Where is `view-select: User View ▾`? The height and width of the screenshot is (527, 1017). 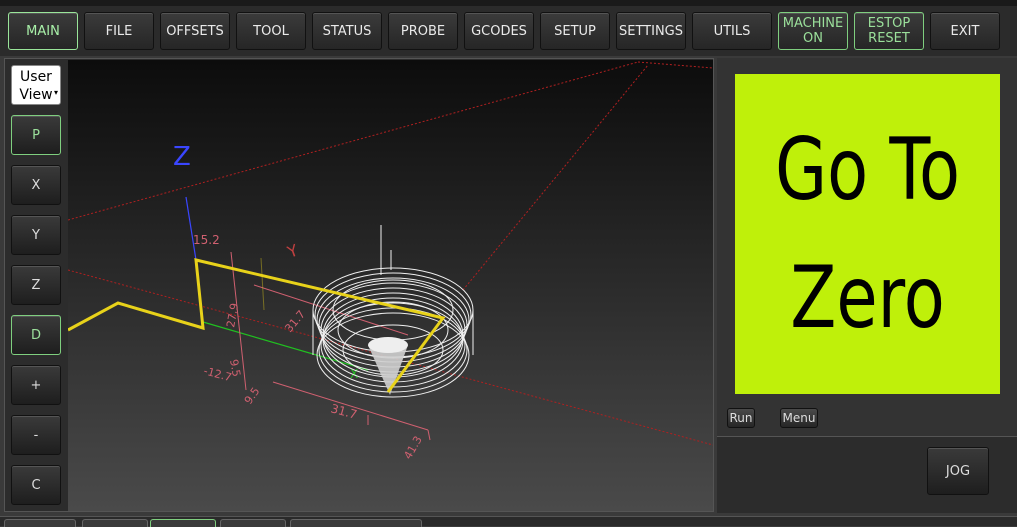 view-select: User View ▾ is located at coordinates (36, 85).